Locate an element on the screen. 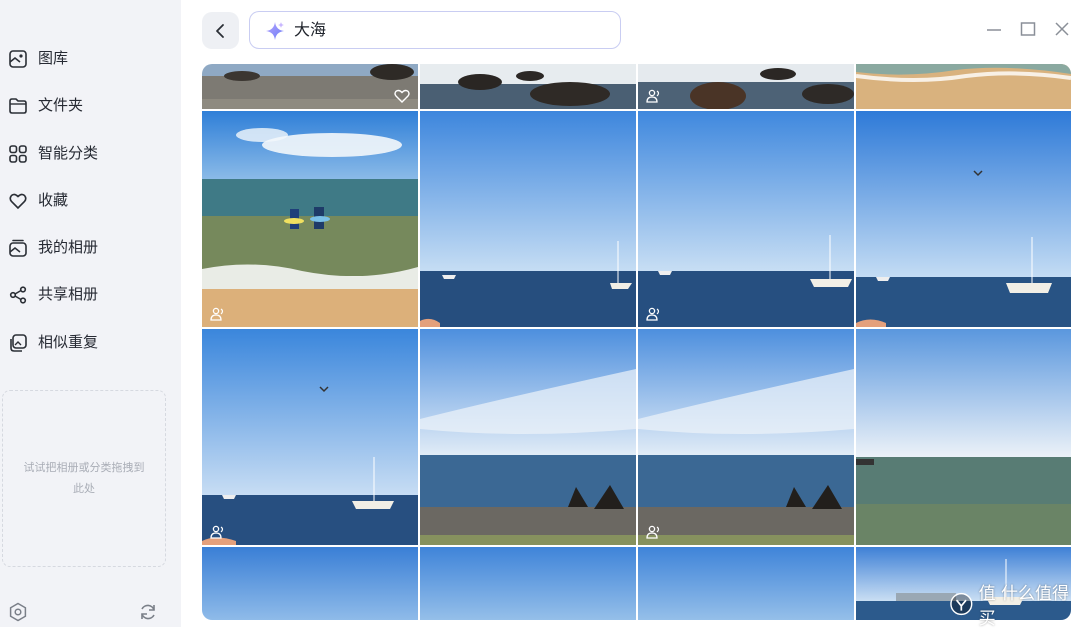 This screenshot has height=629, width=1080. sidebar-item-smart-categories: 智能分类 is located at coordinates (90, 153).